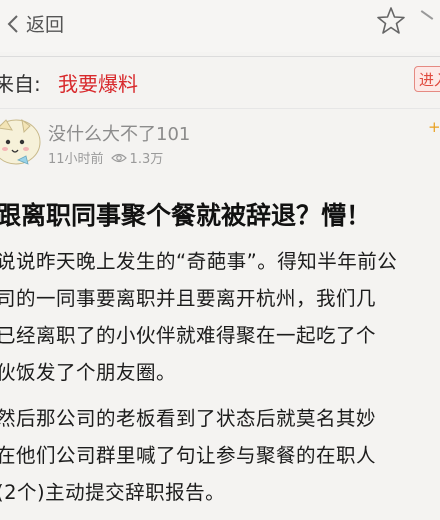  I want to click on back-button: 返回, so click(34, 23).